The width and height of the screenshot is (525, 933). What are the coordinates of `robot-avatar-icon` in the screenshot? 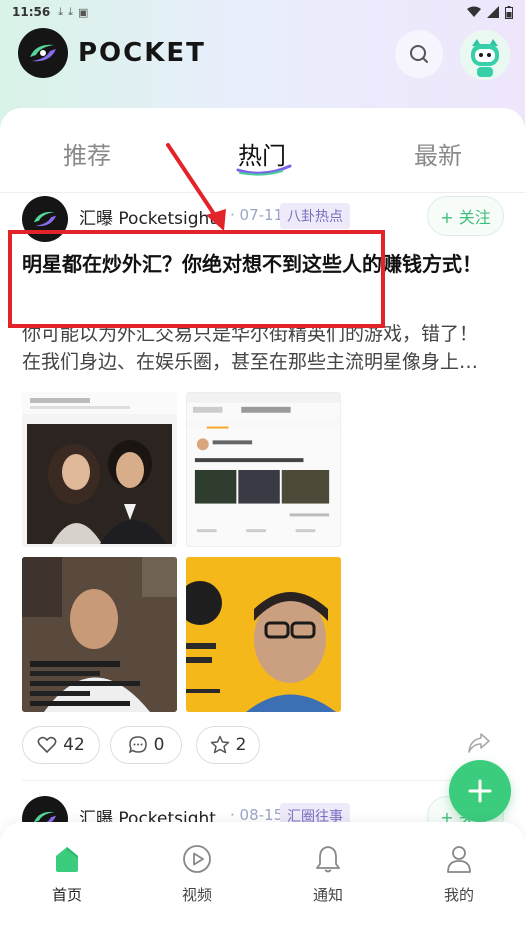 It's located at (485, 55).